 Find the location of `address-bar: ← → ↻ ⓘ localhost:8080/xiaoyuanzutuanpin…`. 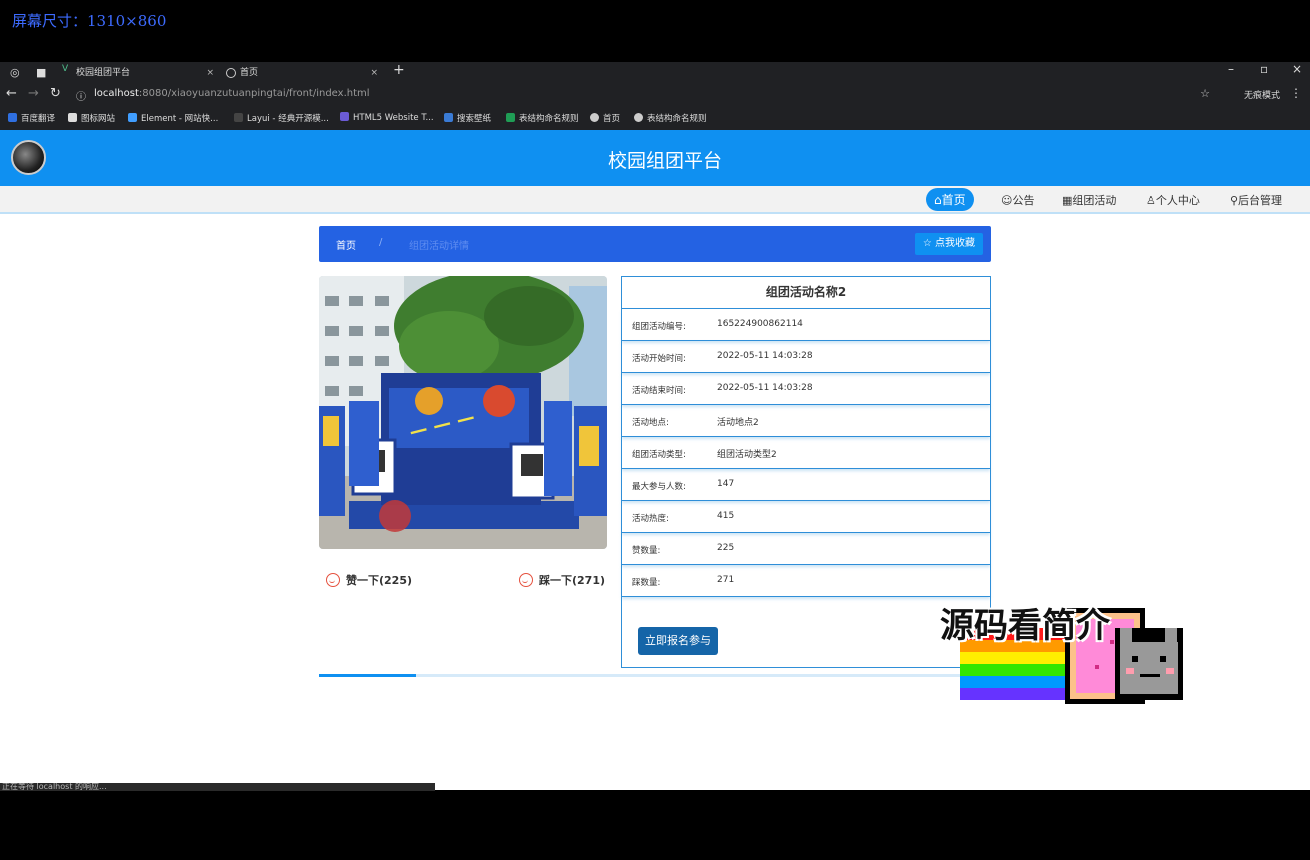

address-bar: ← → ↻ ⓘ localhost:8080/xiaoyuanzutuanpin… is located at coordinates (655, 95).